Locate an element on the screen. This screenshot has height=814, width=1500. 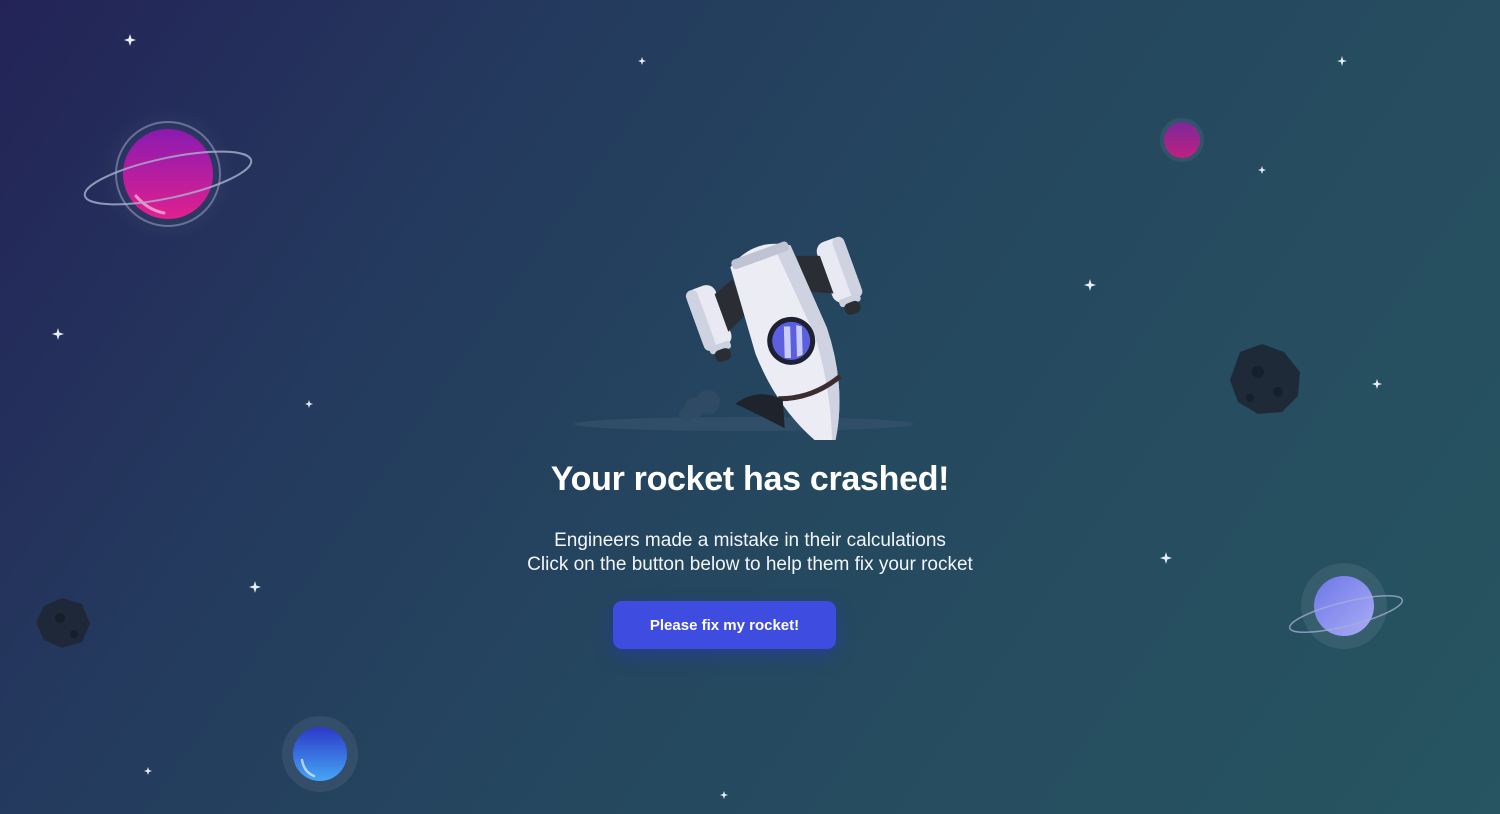
fix-rocket-button: Please fix my rocket! is located at coordinates (724, 625).